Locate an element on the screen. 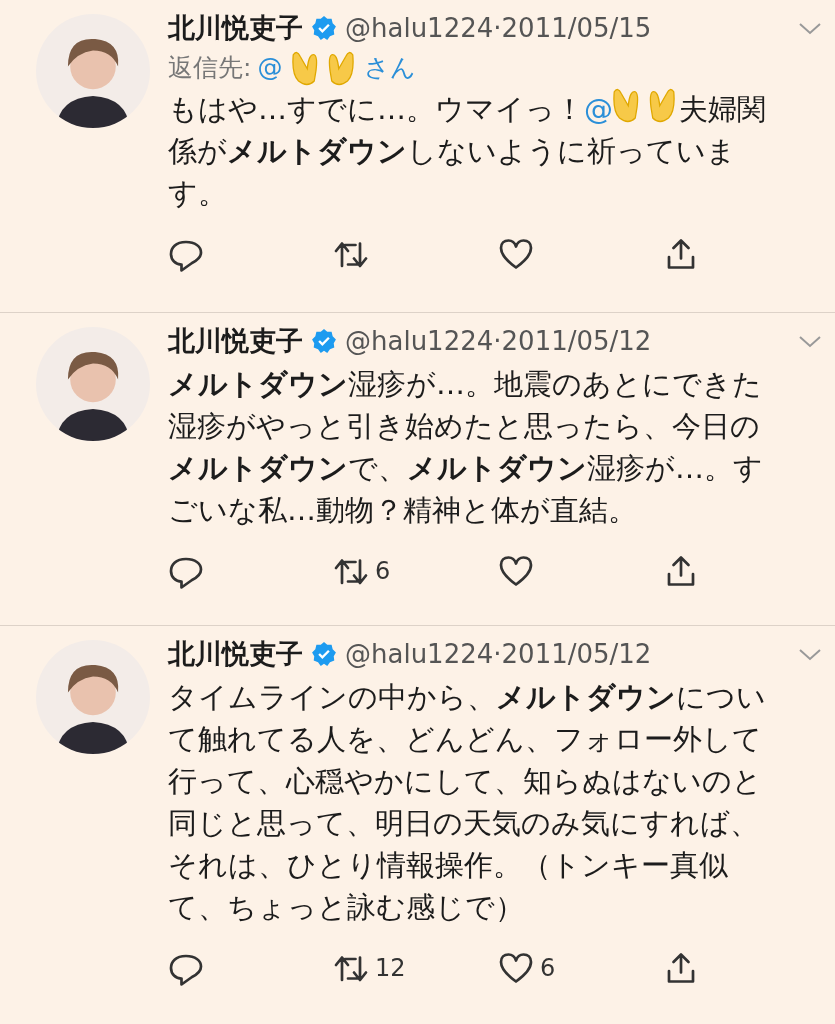 This screenshot has width=835, height=1024. tweet-text: もはや…すでに…。ウマイっ！@ 夫婦関係がメルトダウンしないように祈っています。 is located at coordinates (472, 151).